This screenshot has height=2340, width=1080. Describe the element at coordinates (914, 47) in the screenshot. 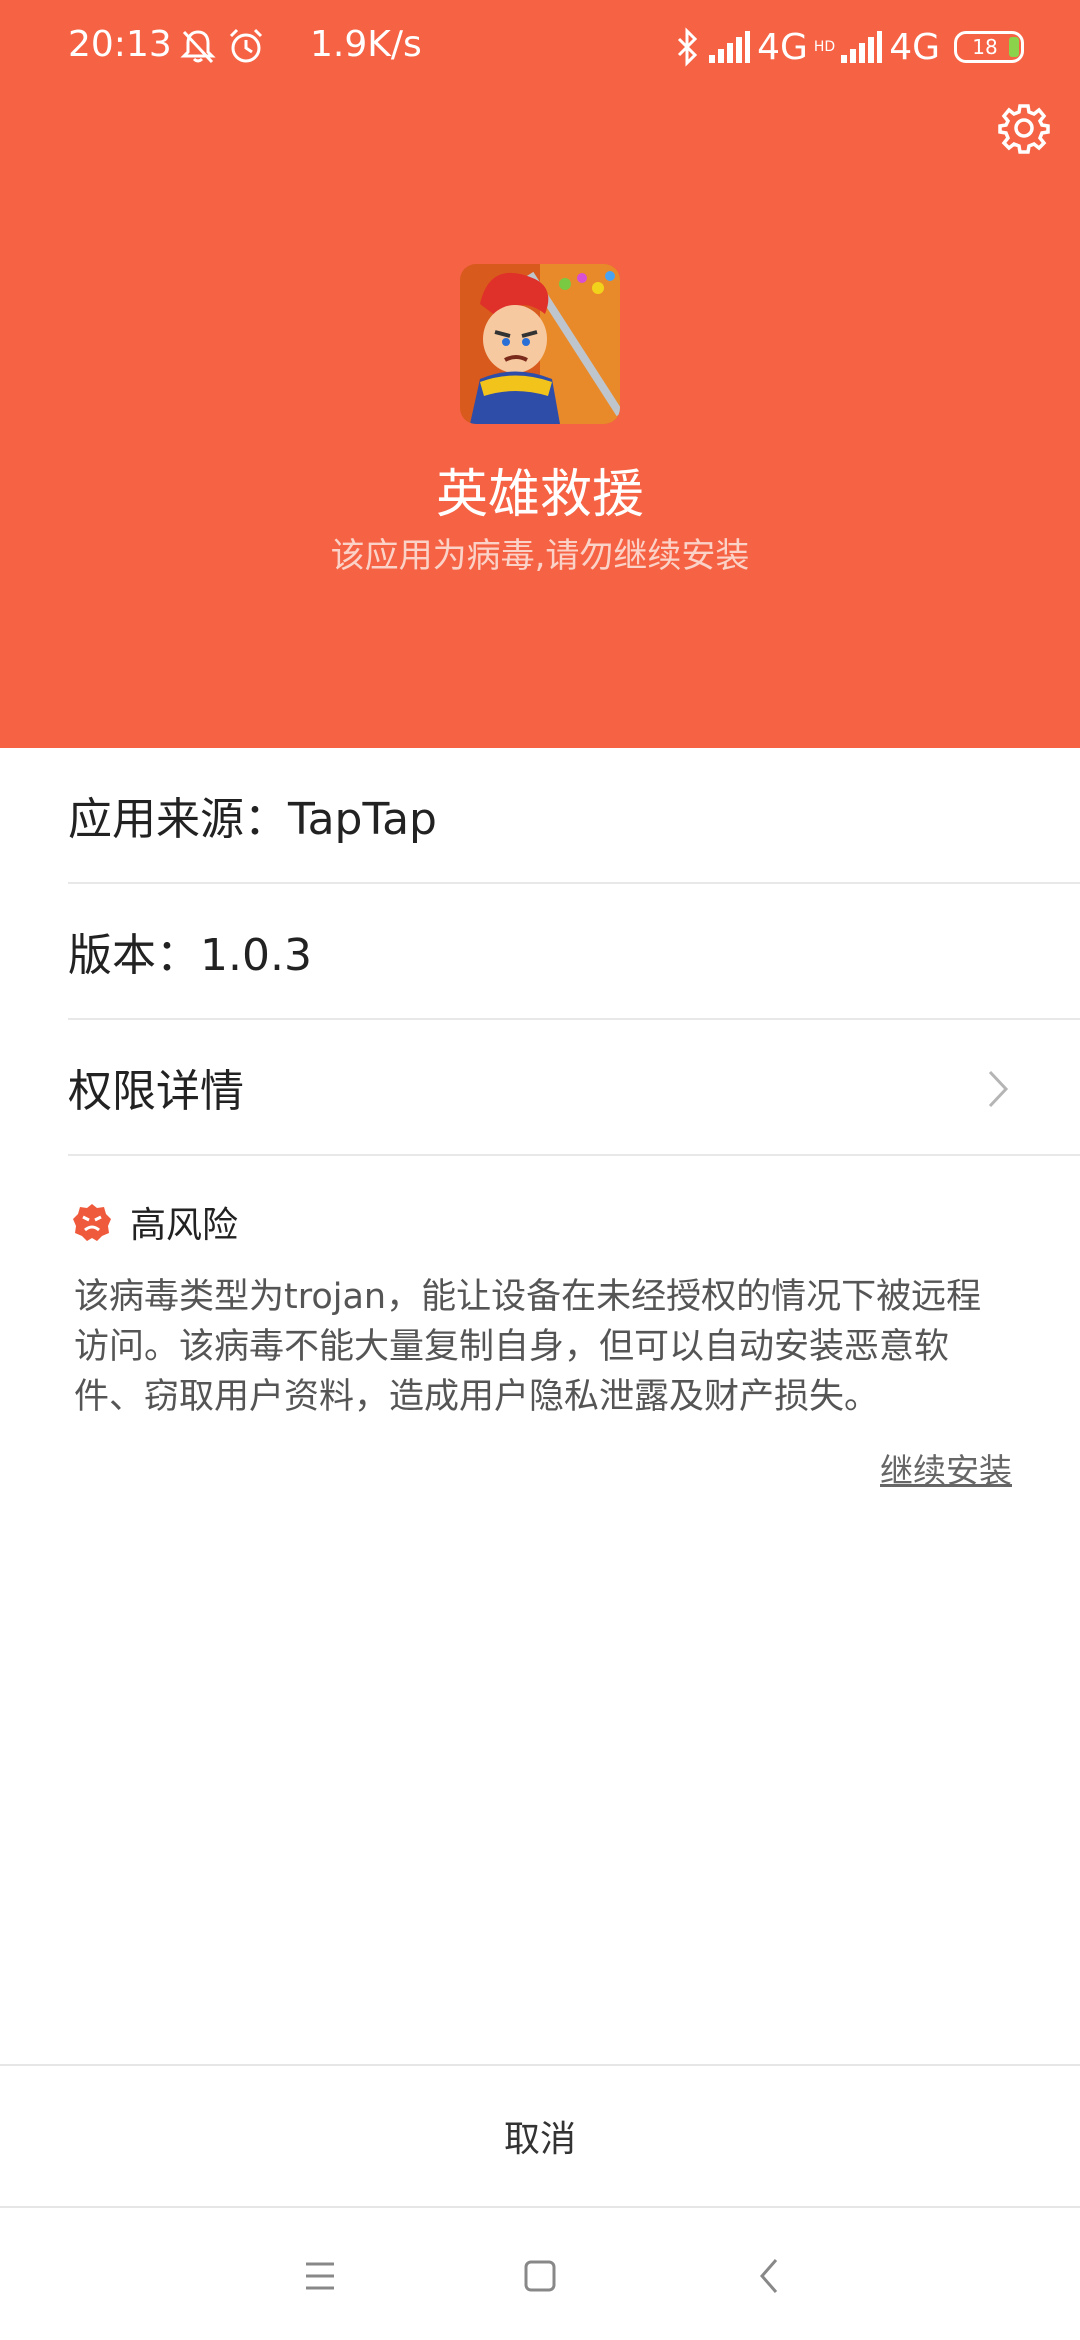

I see `network-type-2: 4G` at that location.